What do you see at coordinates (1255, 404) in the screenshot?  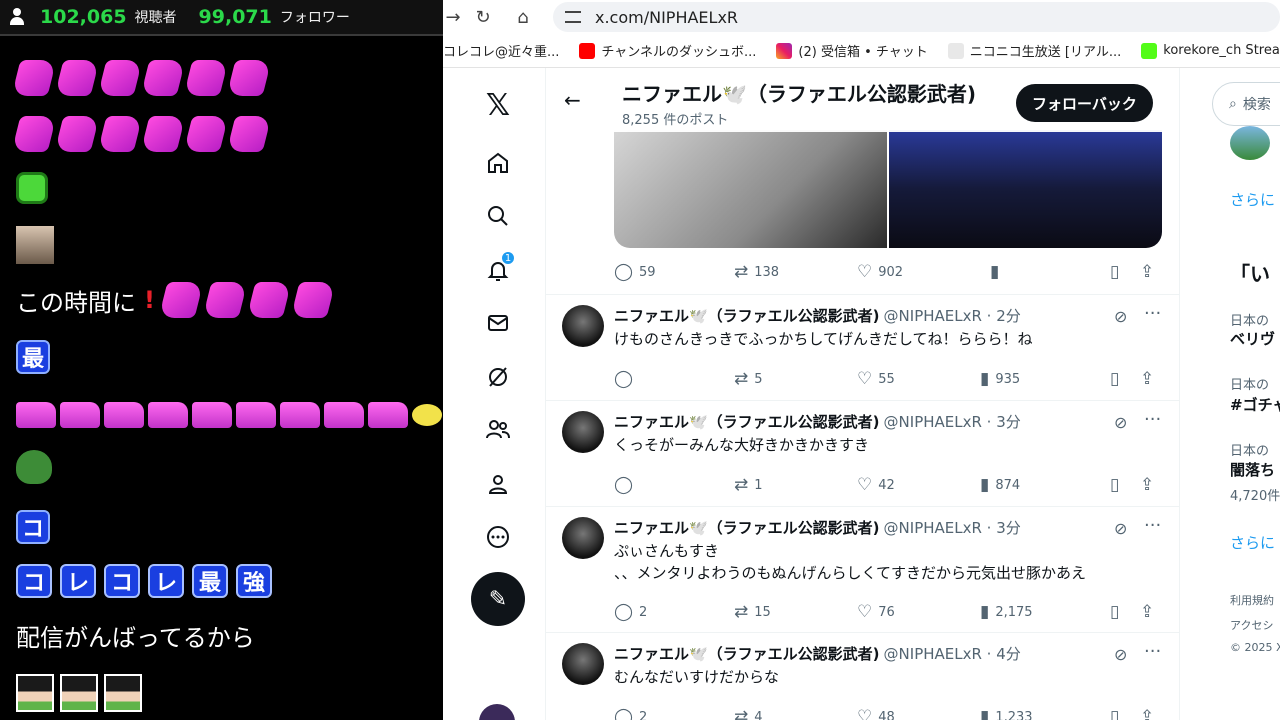 I see `trend-topic: #ゴチャ` at bounding box center [1255, 404].